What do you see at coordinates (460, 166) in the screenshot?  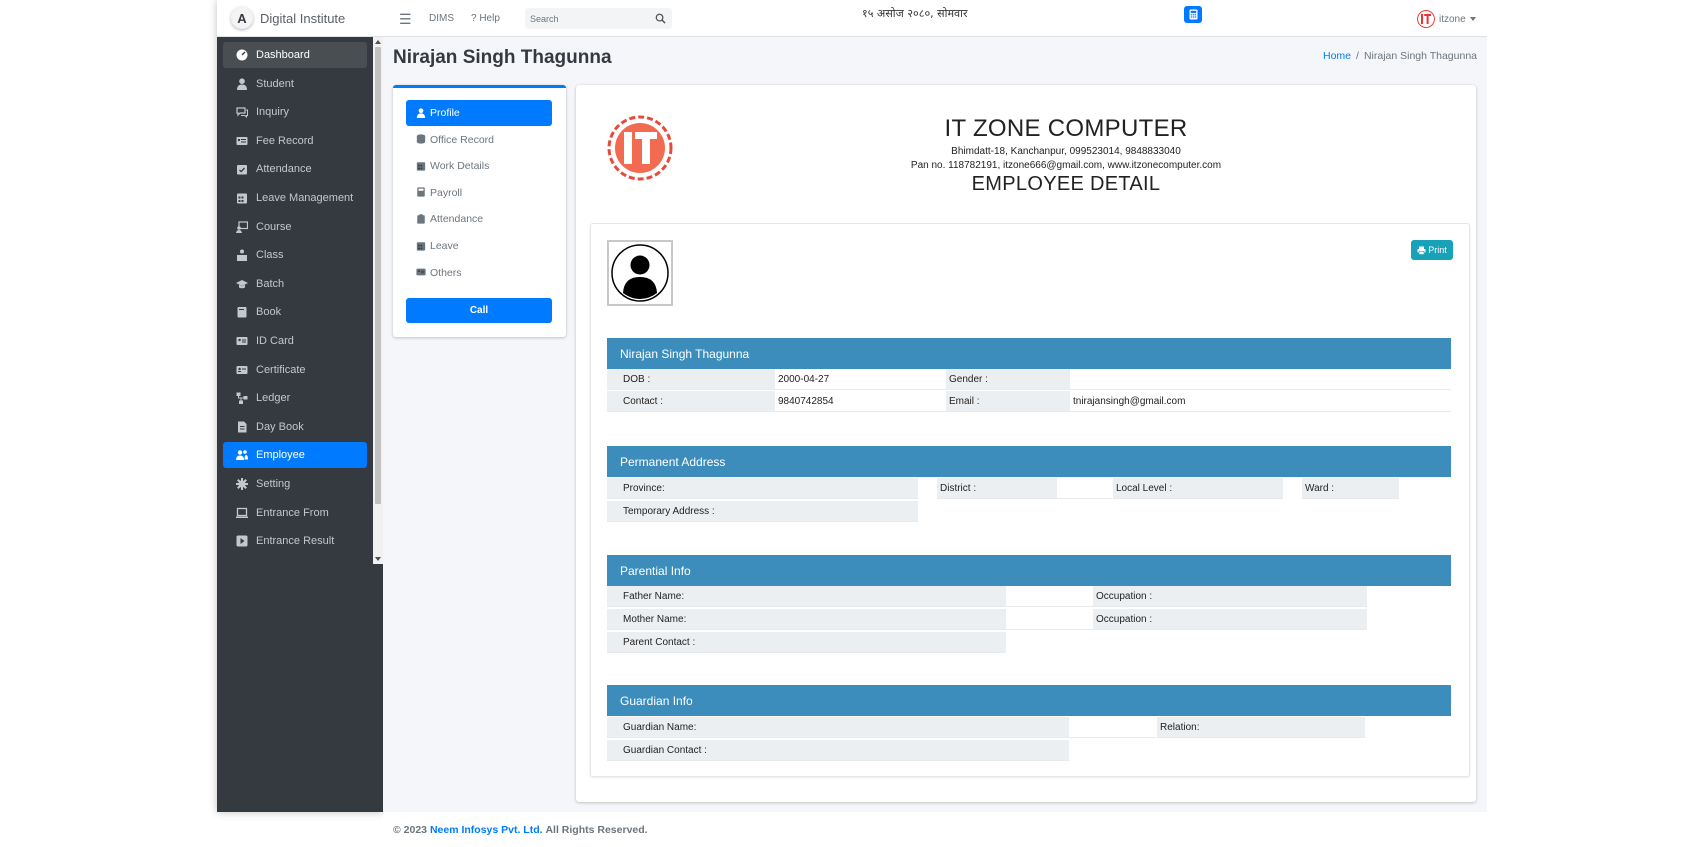 I see `tab-label: Work Details` at bounding box center [460, 166].